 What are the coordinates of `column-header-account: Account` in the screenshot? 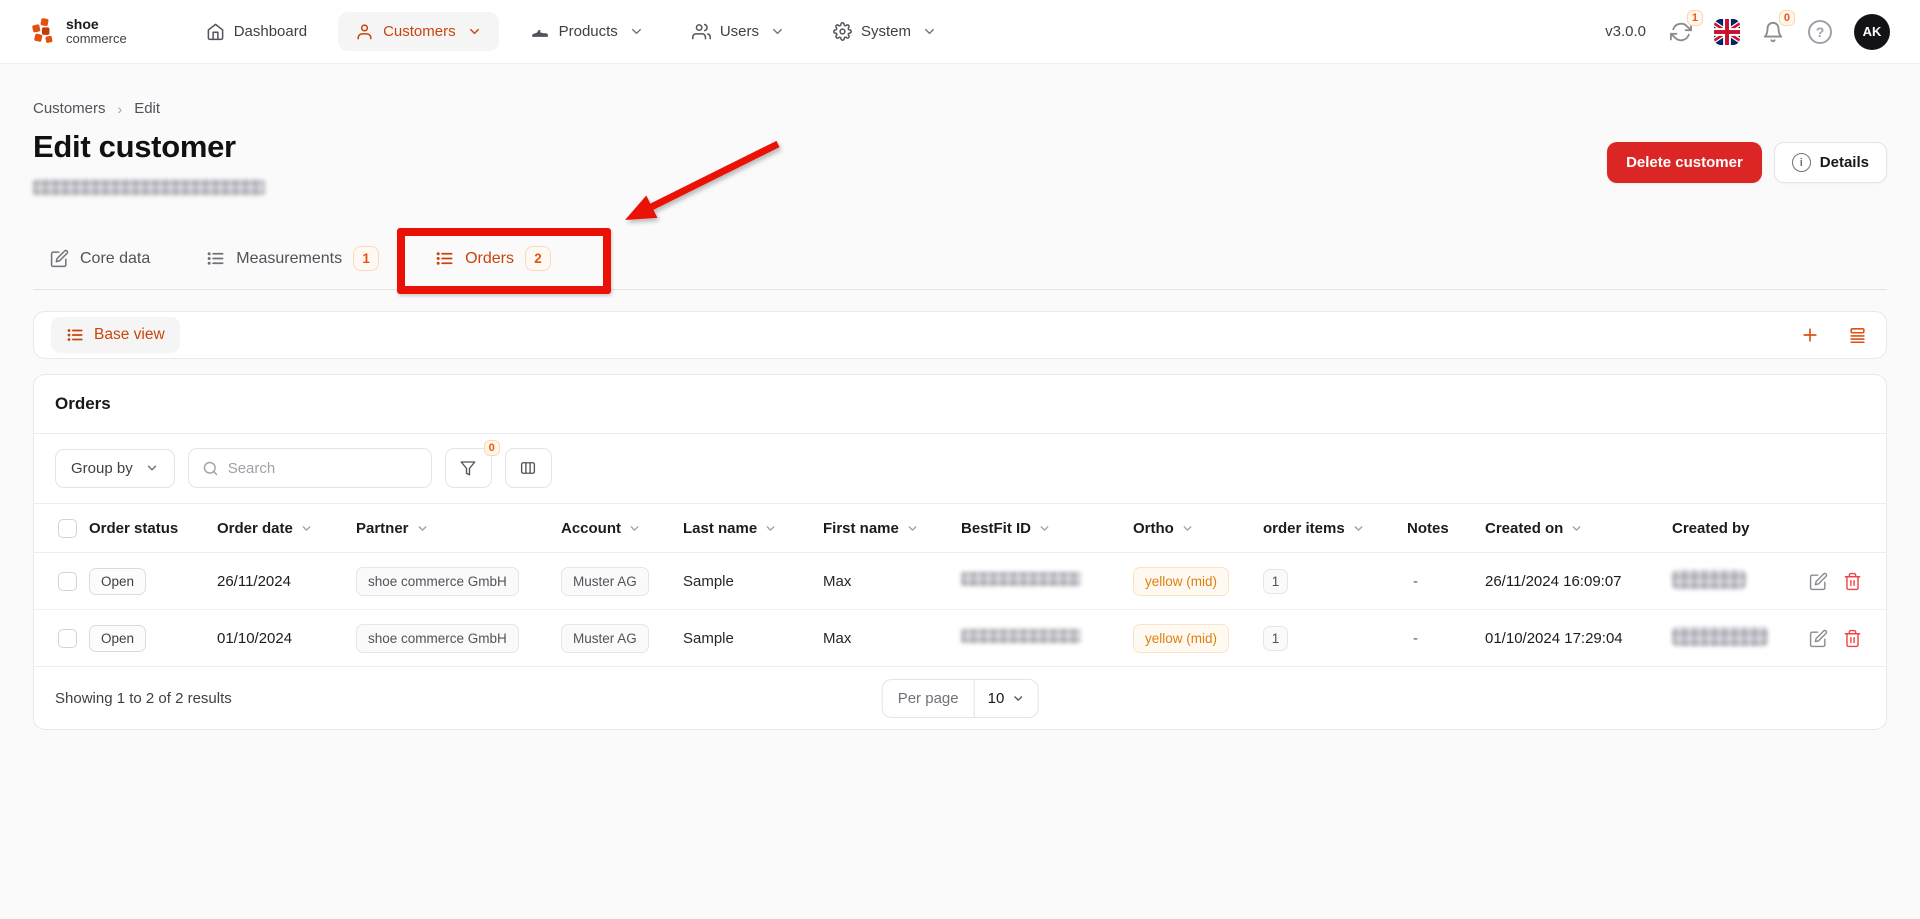 It's located at (622, 528).